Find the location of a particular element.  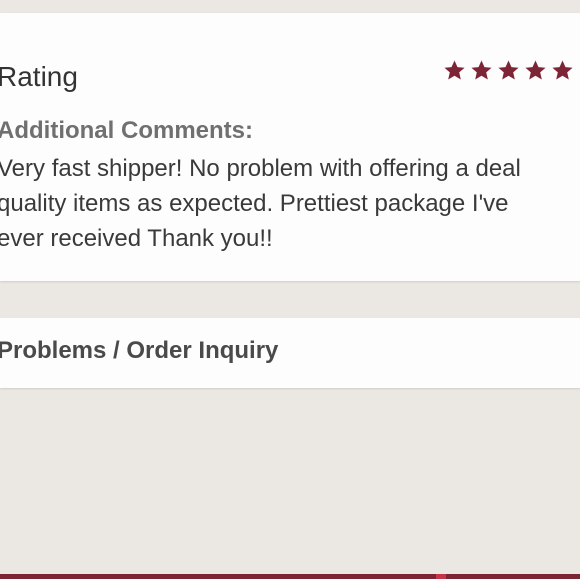

comment-line: ever received Thank you!! is located at coordinates (136, 238).